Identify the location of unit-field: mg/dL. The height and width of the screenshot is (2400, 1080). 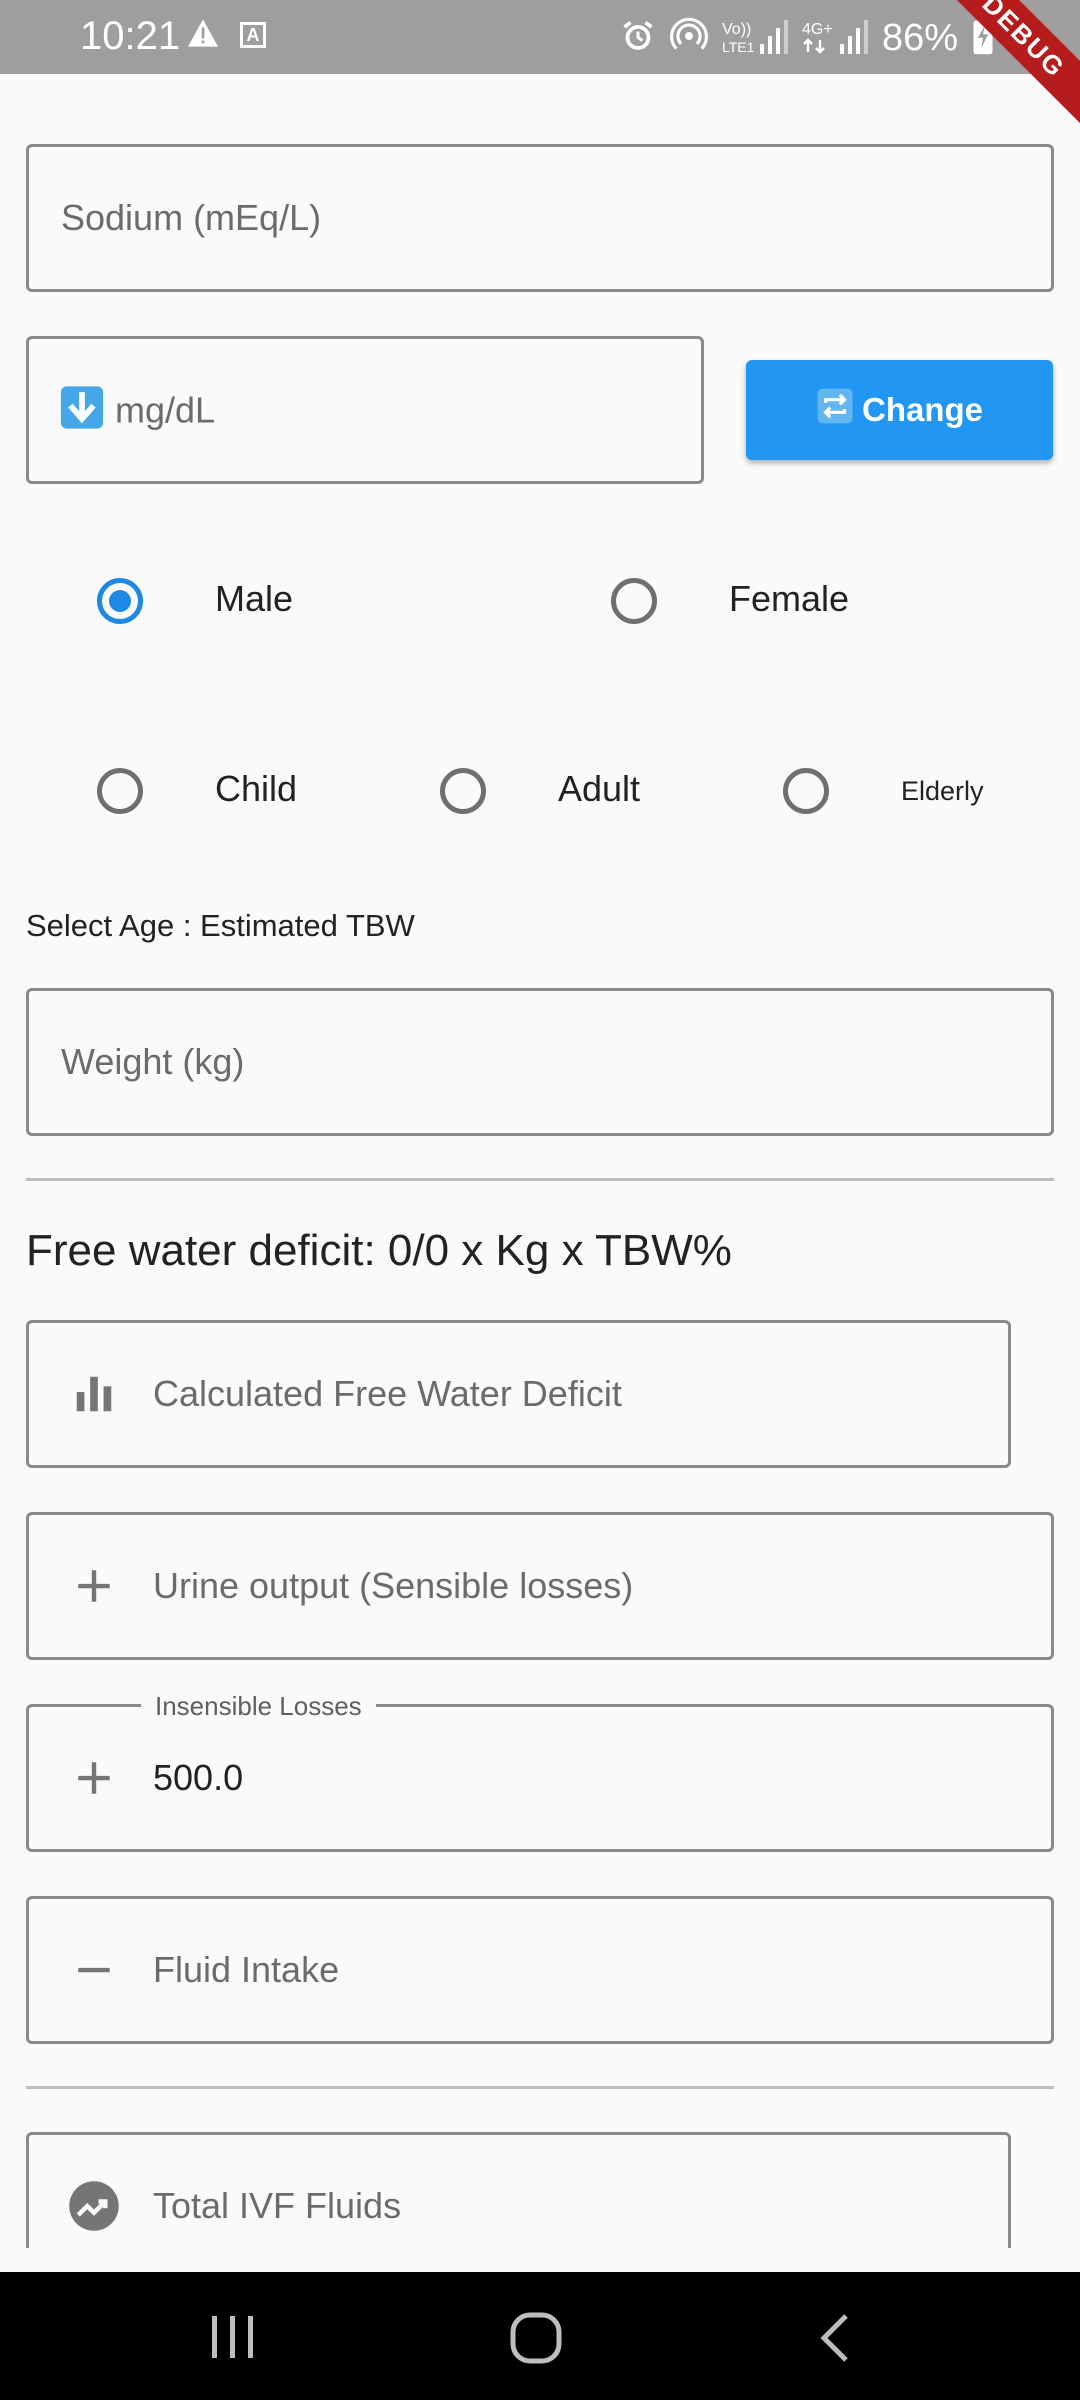
(365, 410).